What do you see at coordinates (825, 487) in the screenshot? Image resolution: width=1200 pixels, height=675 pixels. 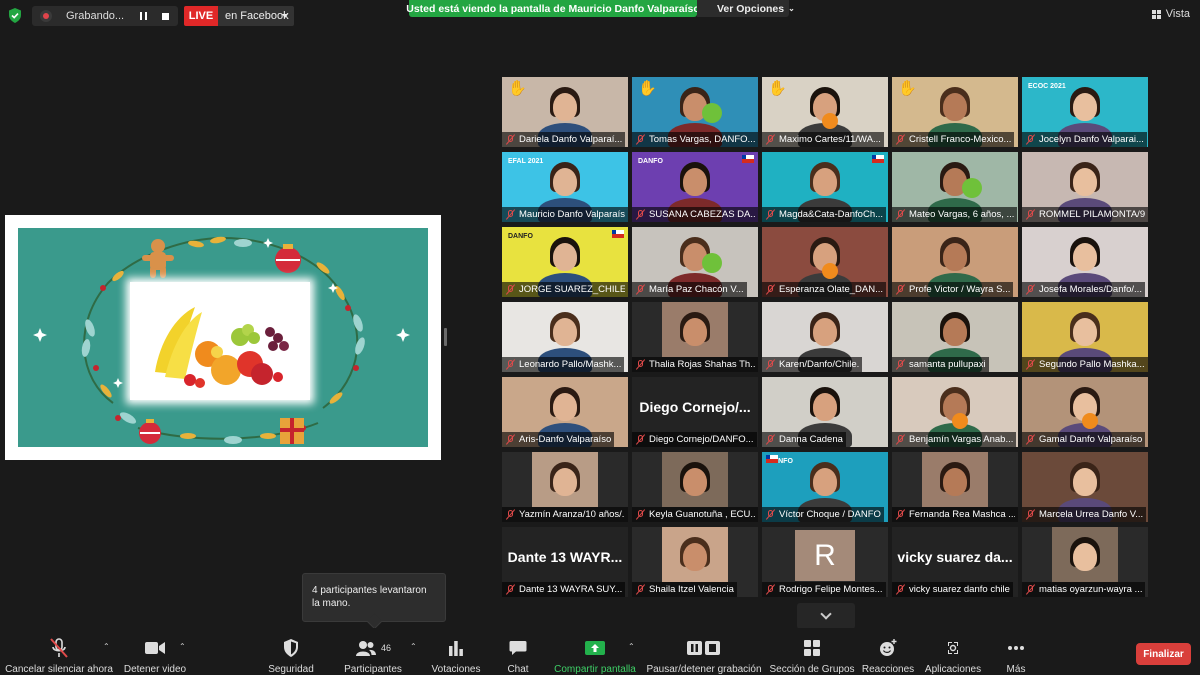 I see `participant-tile: DANFO Víctor Choque / DANFO` at bounding box center [825, 487].